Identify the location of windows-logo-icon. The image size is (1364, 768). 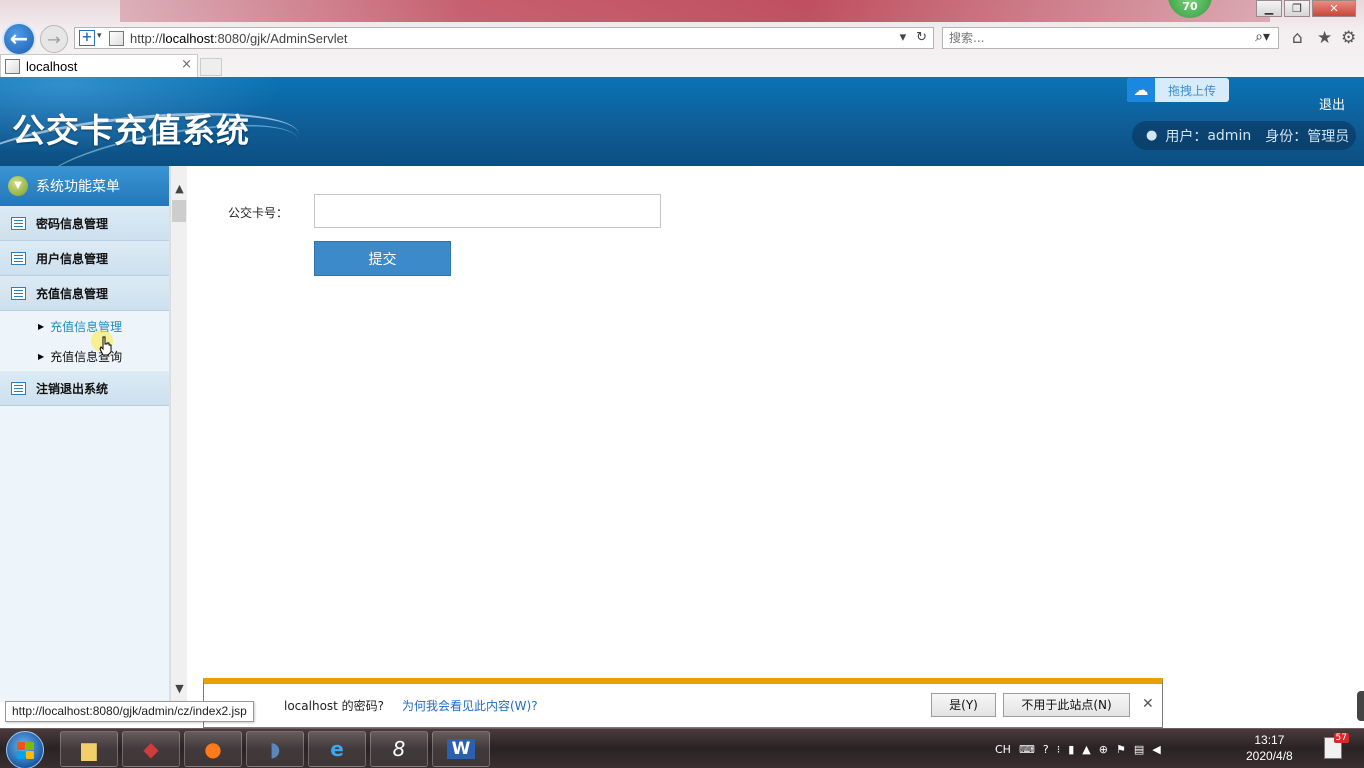
(25, 750).